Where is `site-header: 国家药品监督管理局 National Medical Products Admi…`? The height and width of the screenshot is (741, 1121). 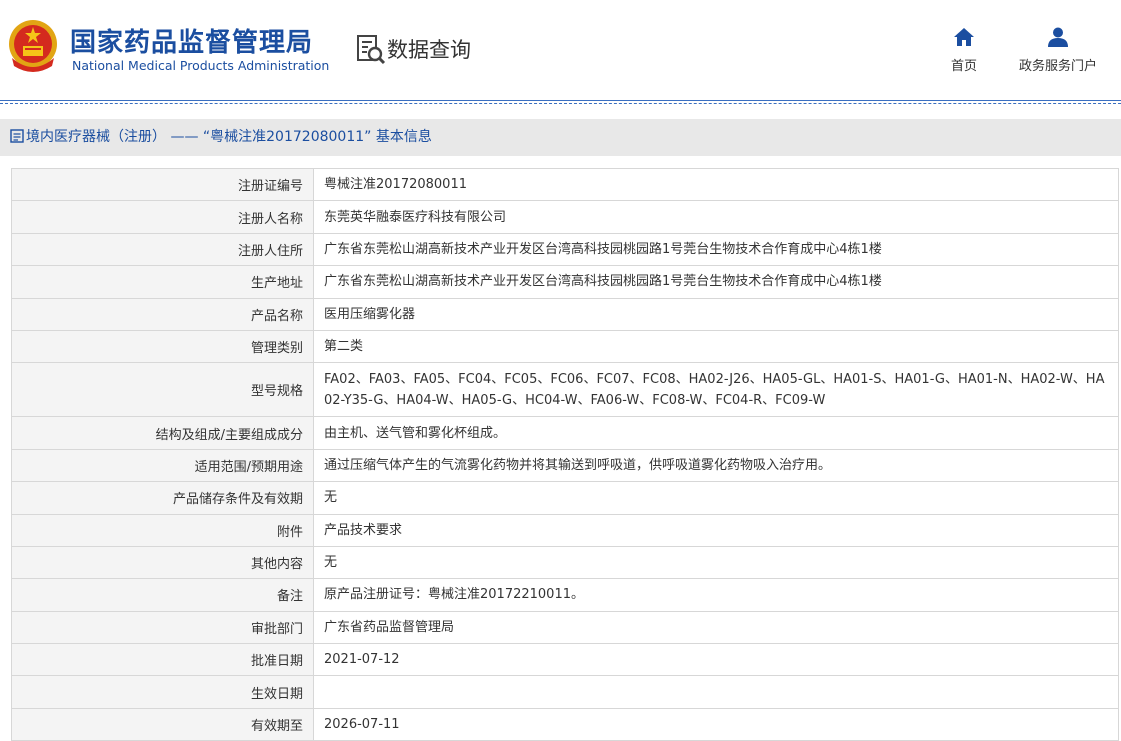 site-header: 国家药品监督管理局 National Medical Products Admi… is located at coordinates (560, 50).